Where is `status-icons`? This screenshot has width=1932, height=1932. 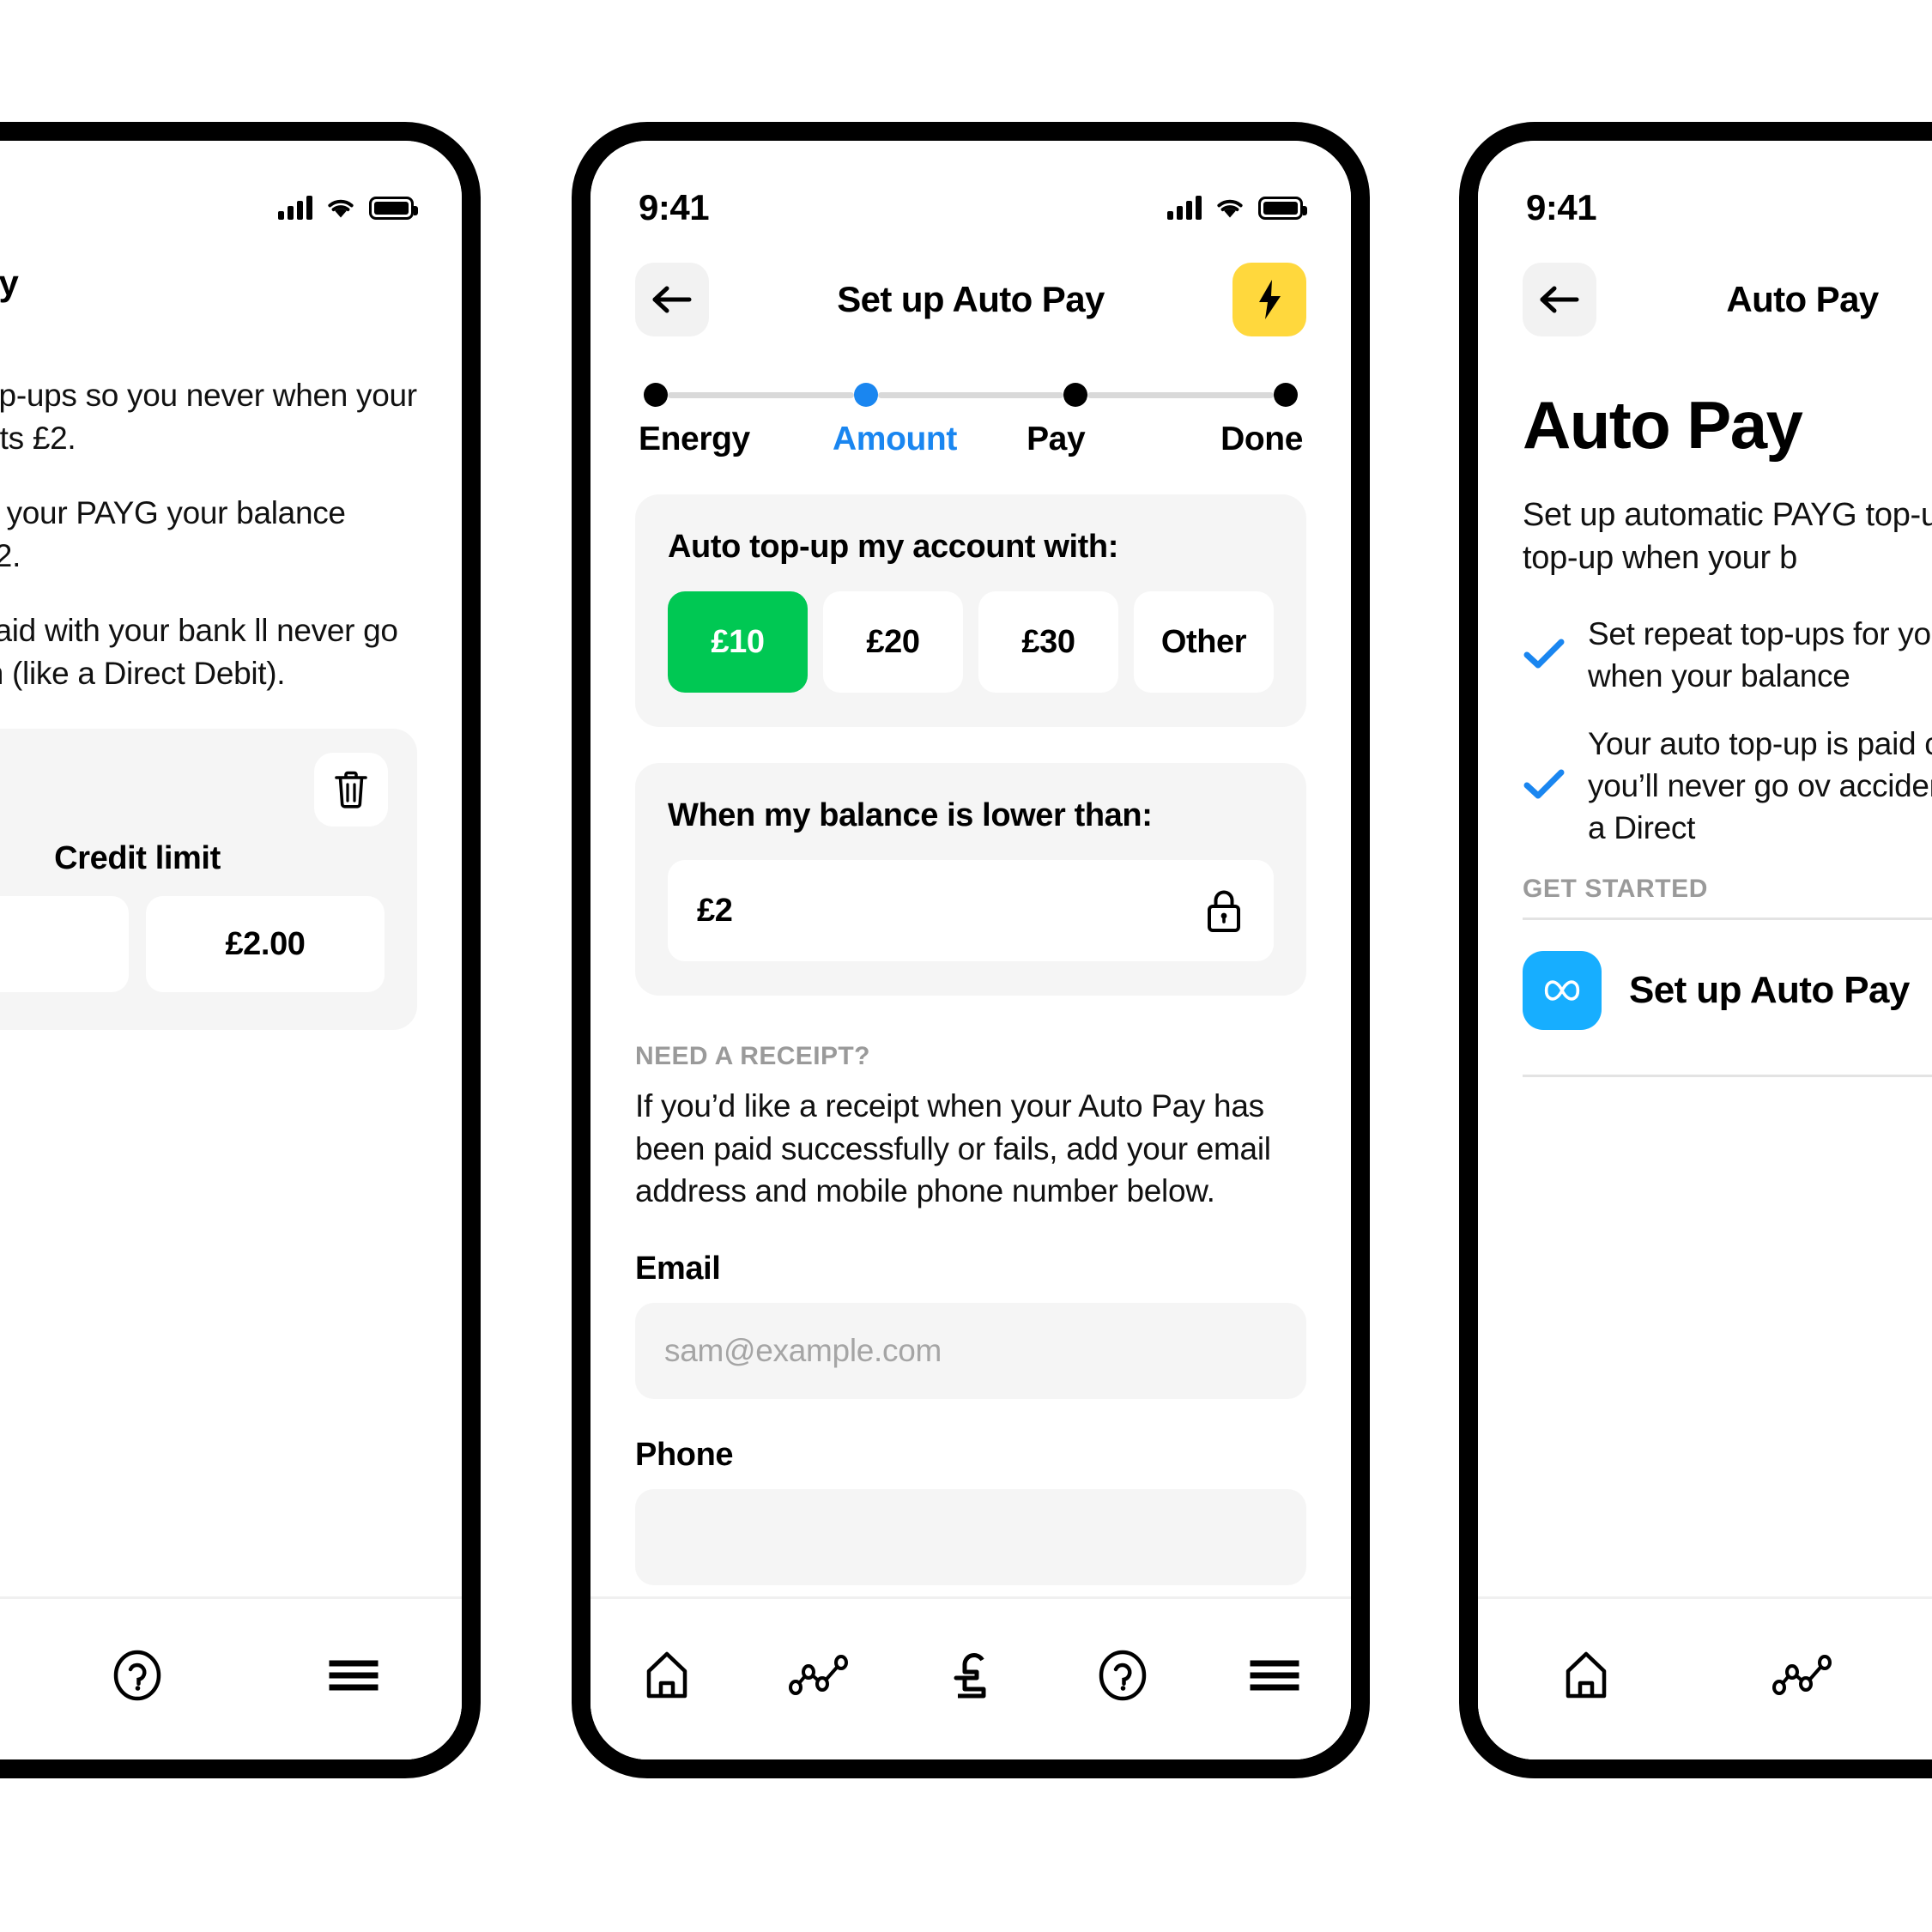
status-icons is located at coordinates (348, 208).